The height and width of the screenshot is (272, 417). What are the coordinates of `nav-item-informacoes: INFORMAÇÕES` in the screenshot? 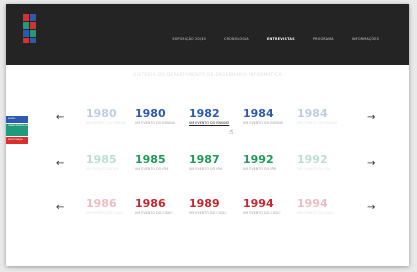 It's located at (365, 39).